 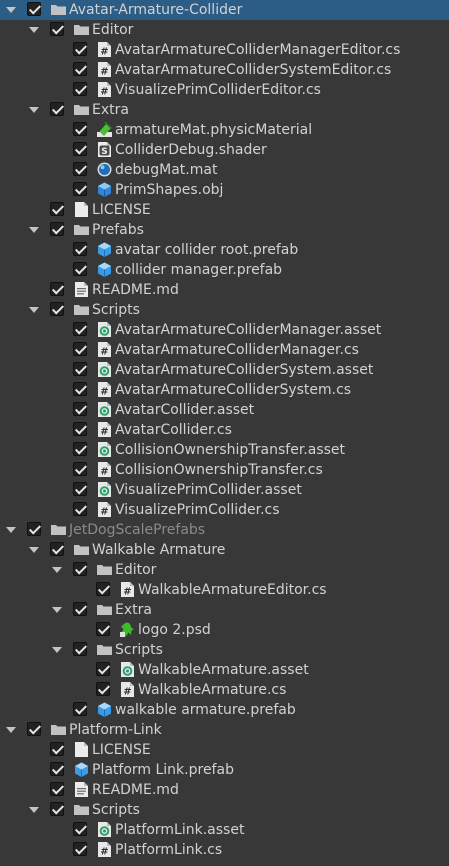 I want to click on tree-row: walkable armature.prefab, so click(x=224, y=710).